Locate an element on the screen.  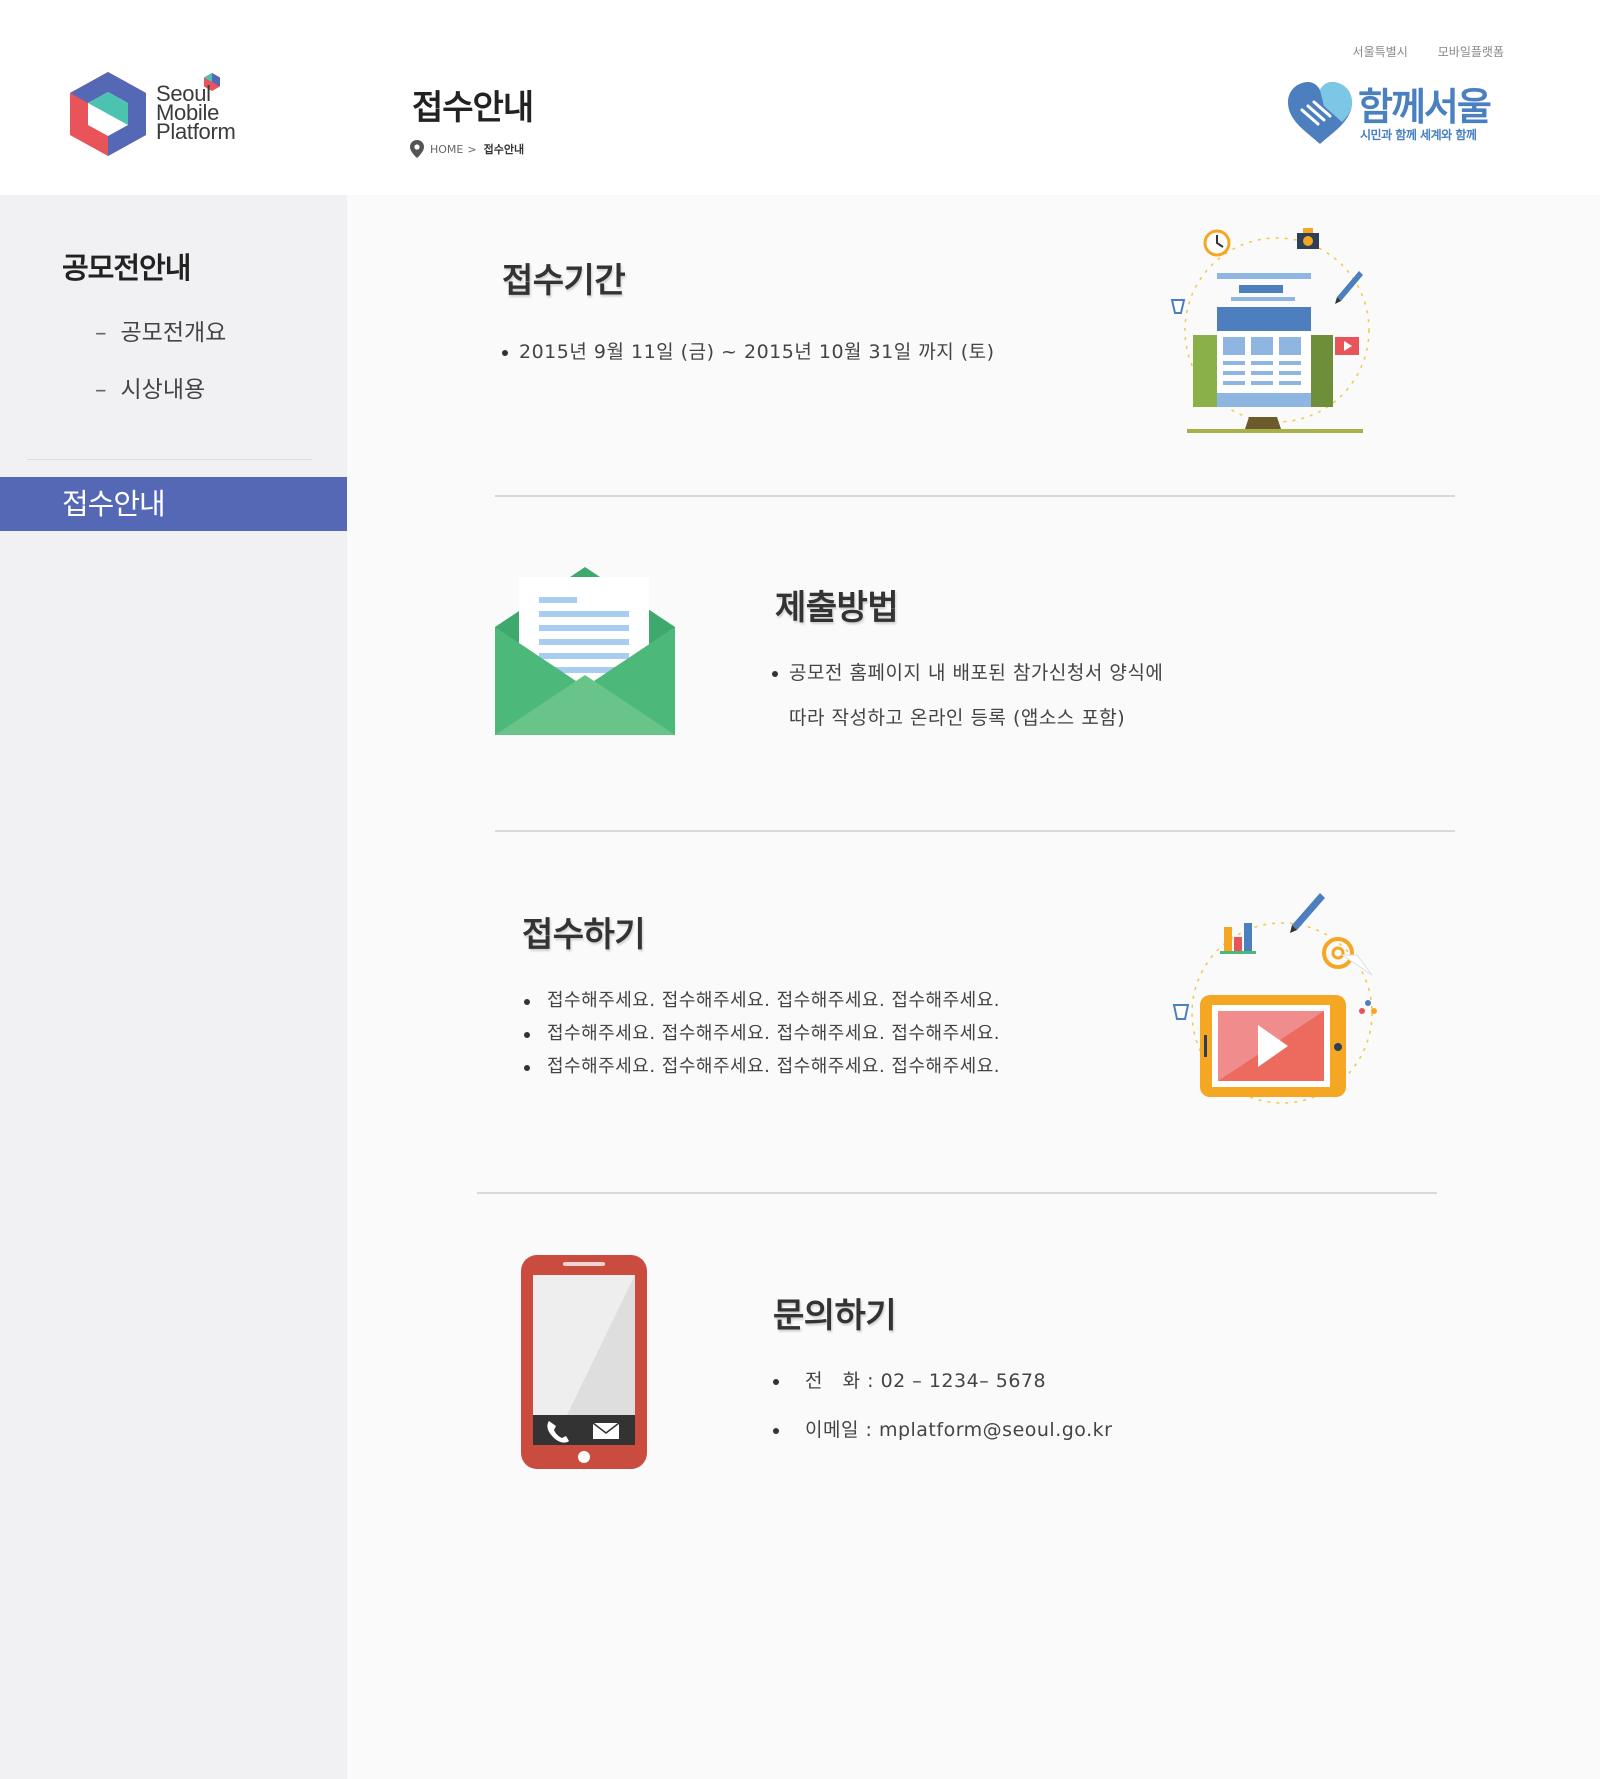
period-text: 2015년 9월 11일 (금) ~ 2015년 10월 31일 까지 (토) is located at coordinates (757, 352).